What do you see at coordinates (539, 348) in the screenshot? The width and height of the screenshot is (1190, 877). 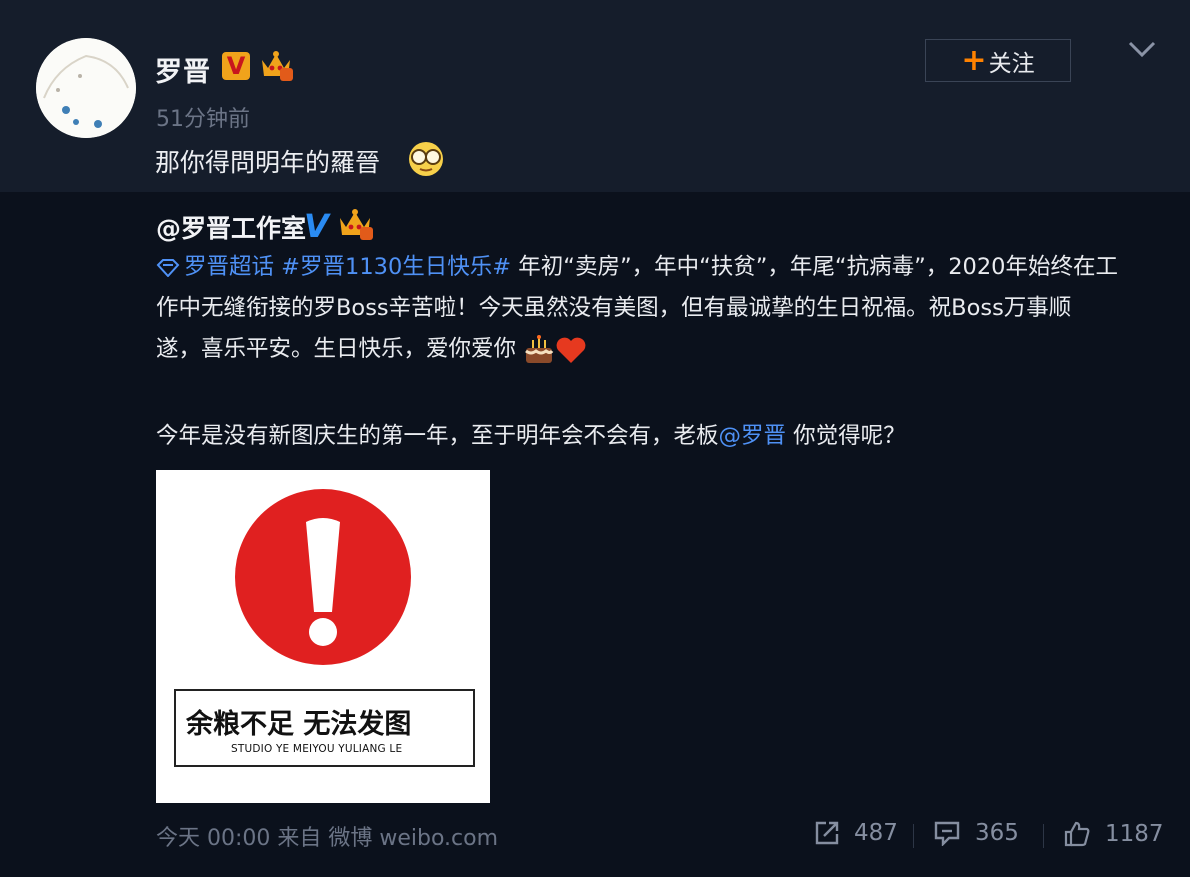 I see `cake-emoji-icon` at bounding box center [539, 348].